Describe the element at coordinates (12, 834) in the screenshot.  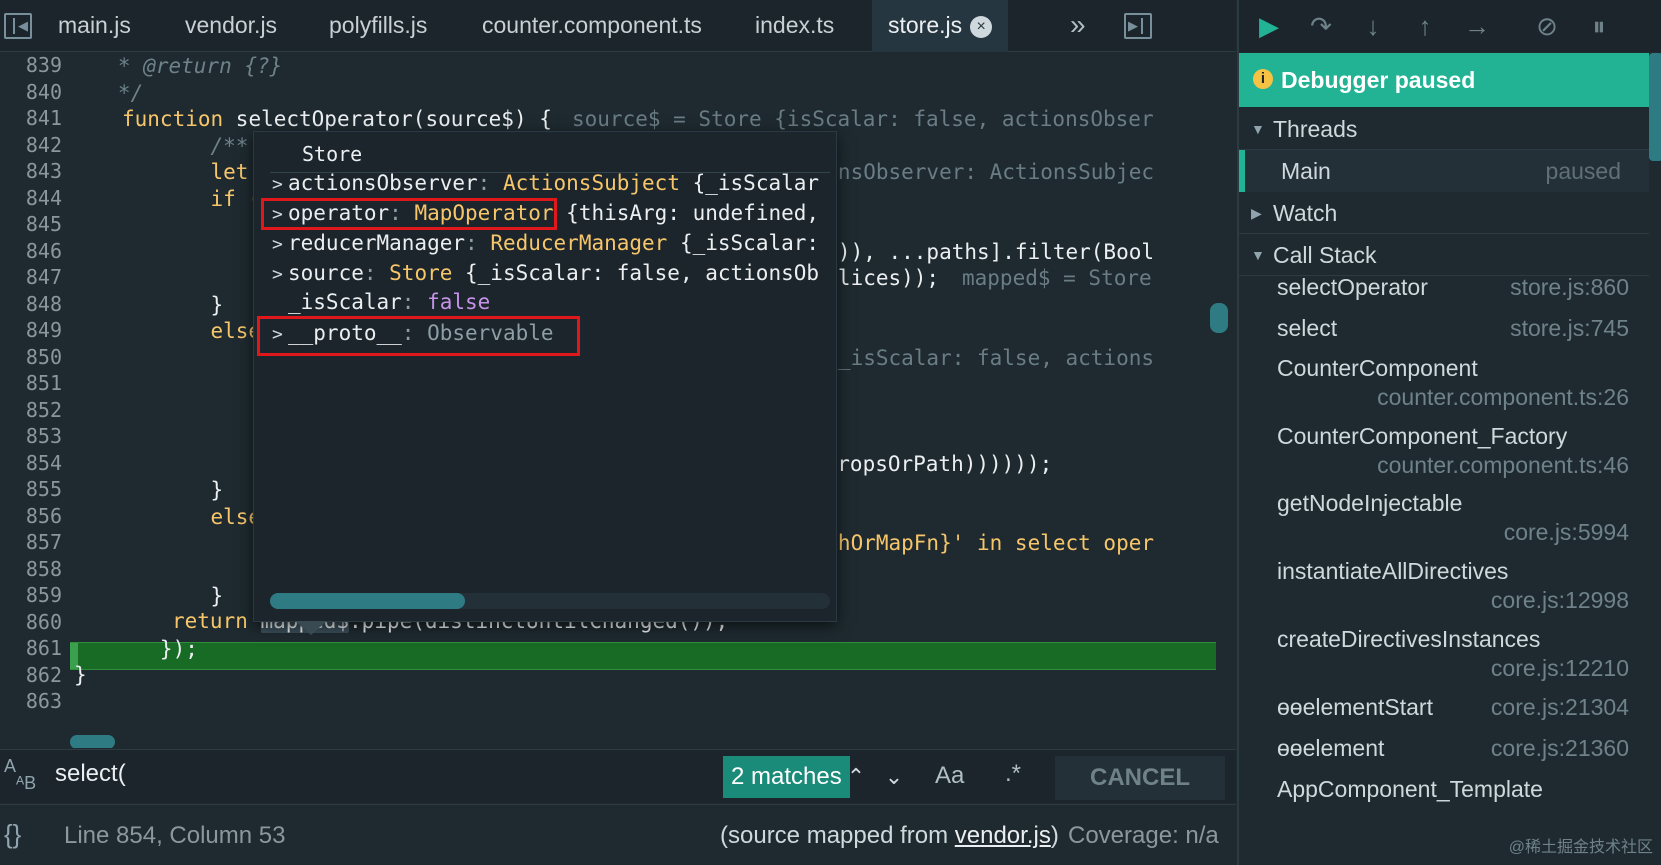
I see `pretty-print-icon: {}` at that location.